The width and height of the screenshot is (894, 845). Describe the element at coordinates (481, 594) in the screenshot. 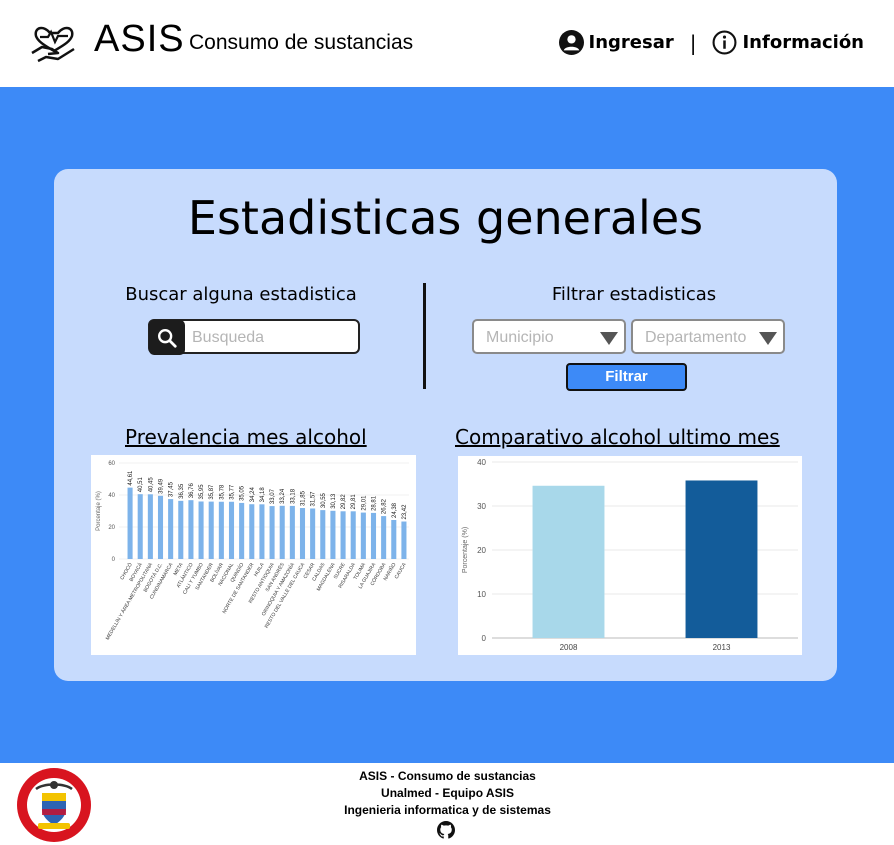

I see `y-tick-label: 10` at that location.